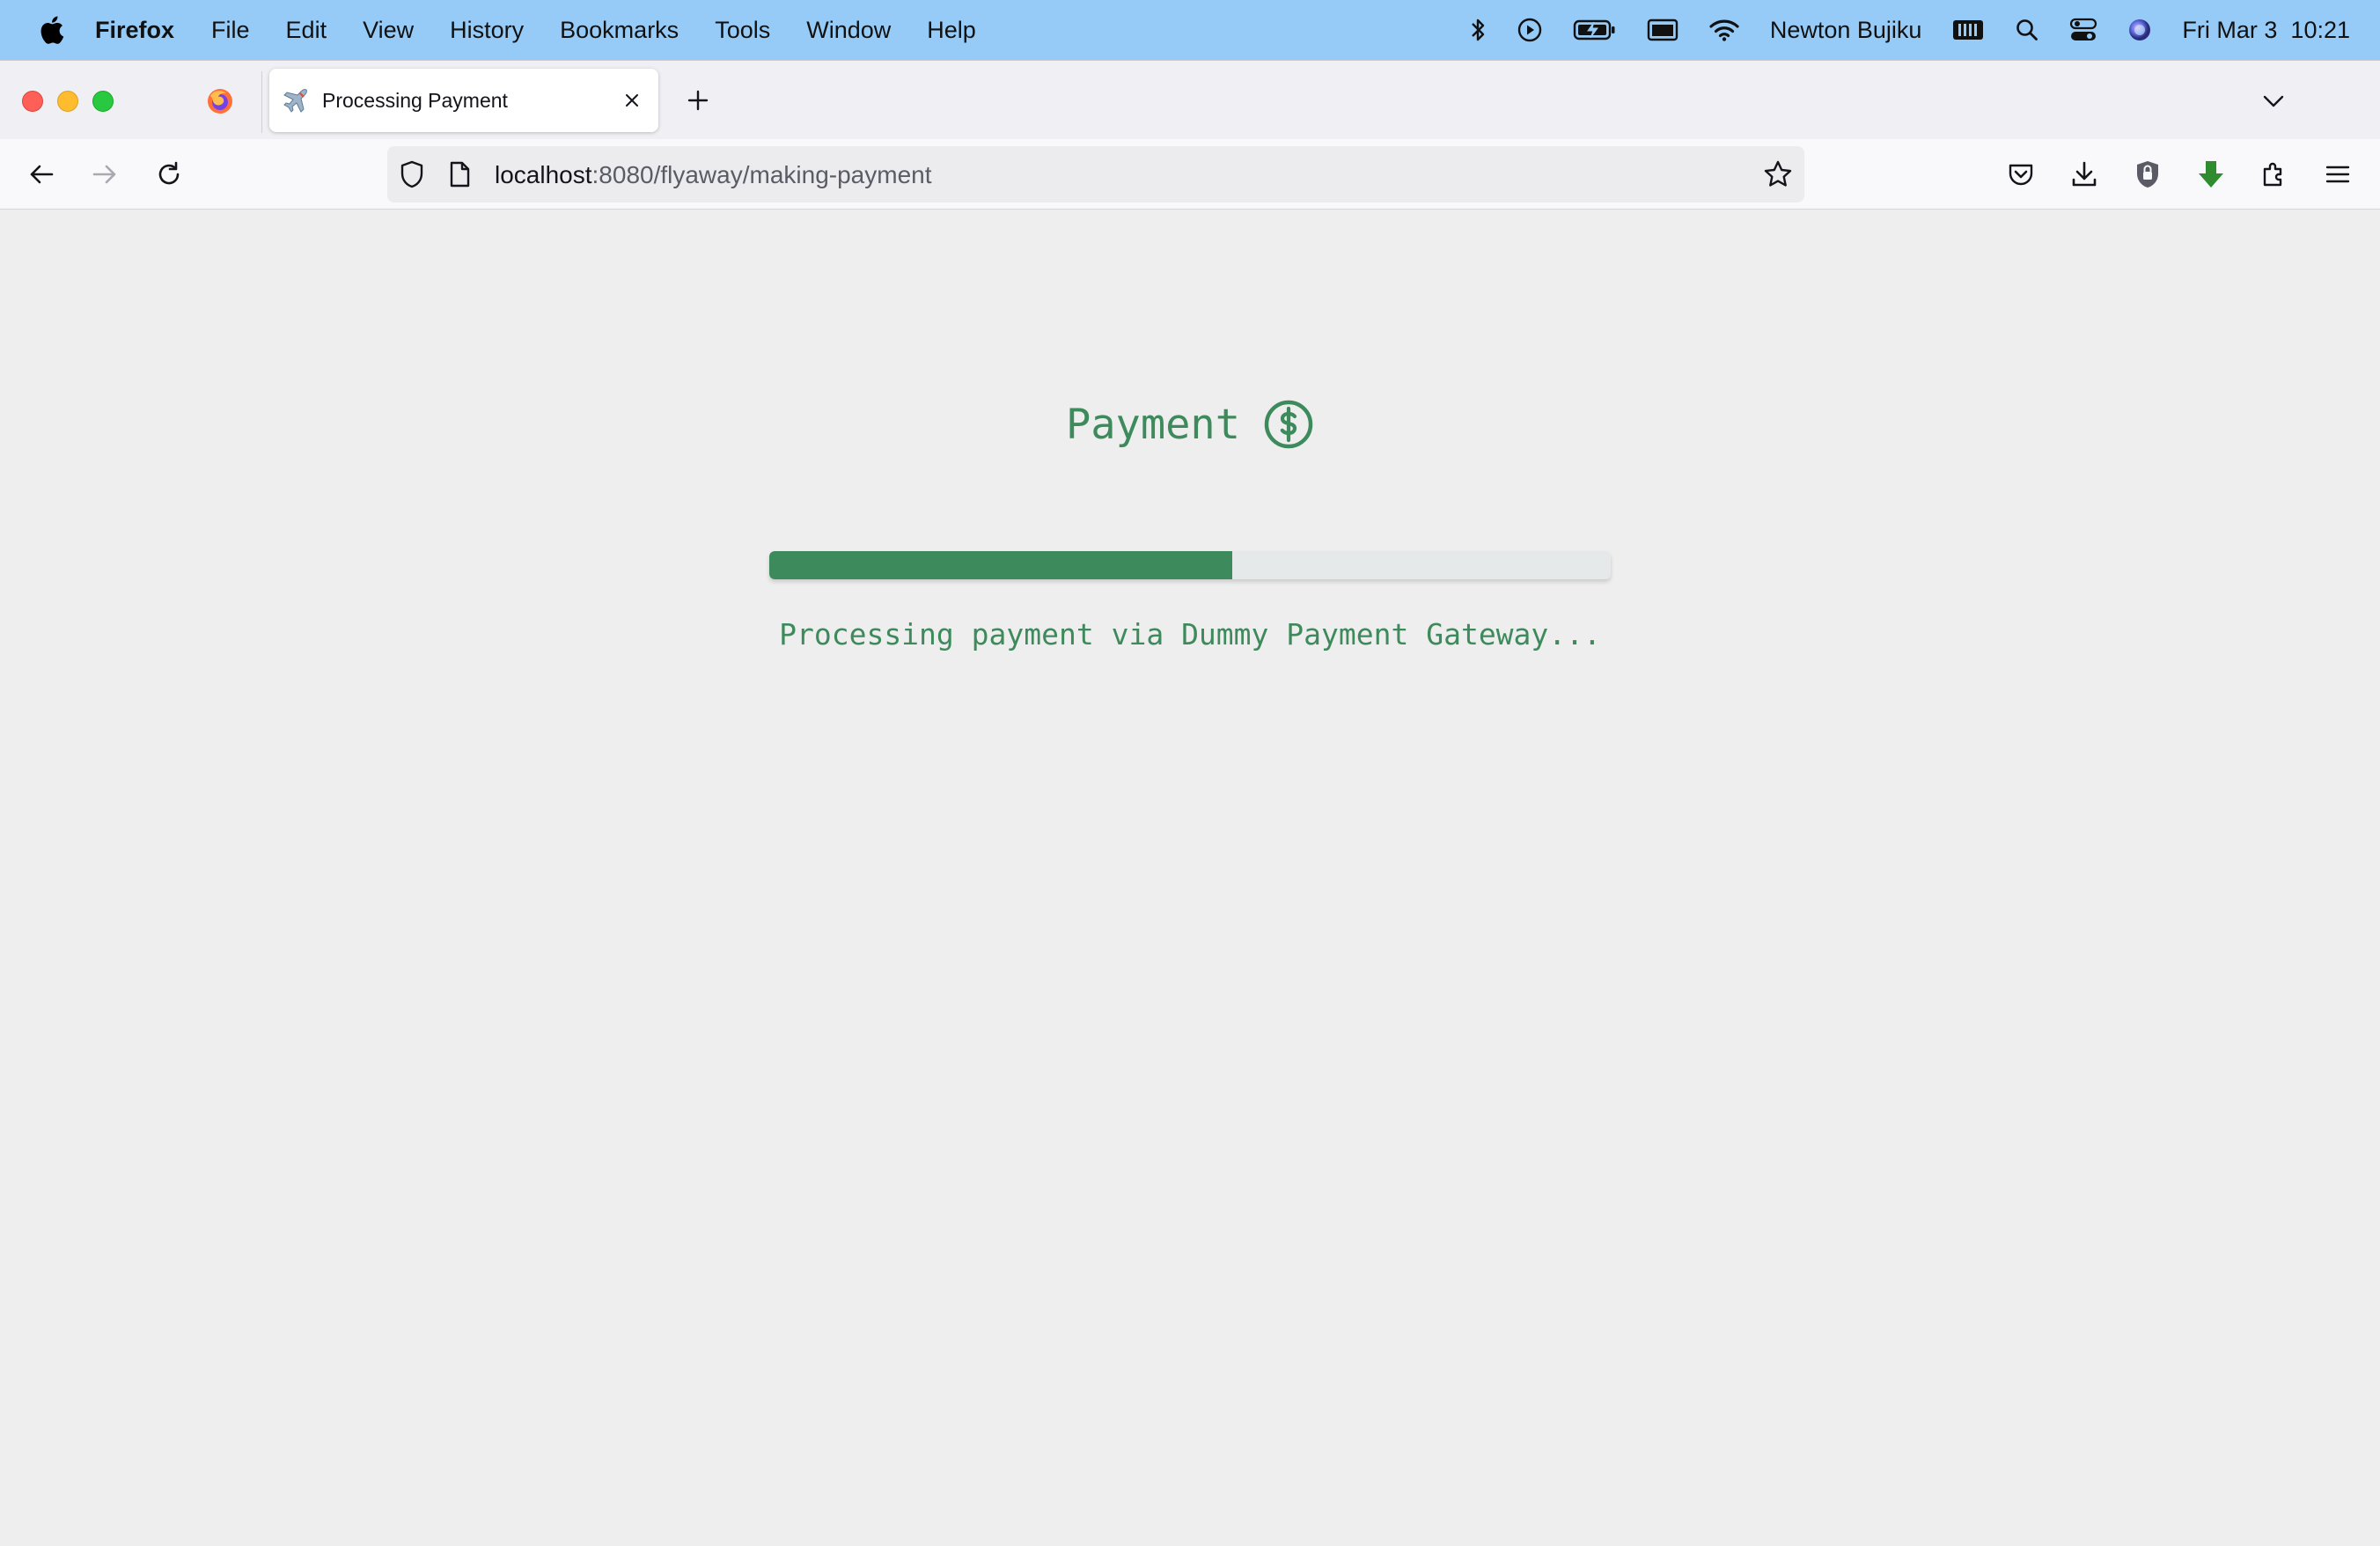 This screenshot has height=1546, width=2380. What do you see at coordinates (1846, 30) in the screenshot?
I see `user-name: Newton Bujiku` at bounding box center [1846, 30].